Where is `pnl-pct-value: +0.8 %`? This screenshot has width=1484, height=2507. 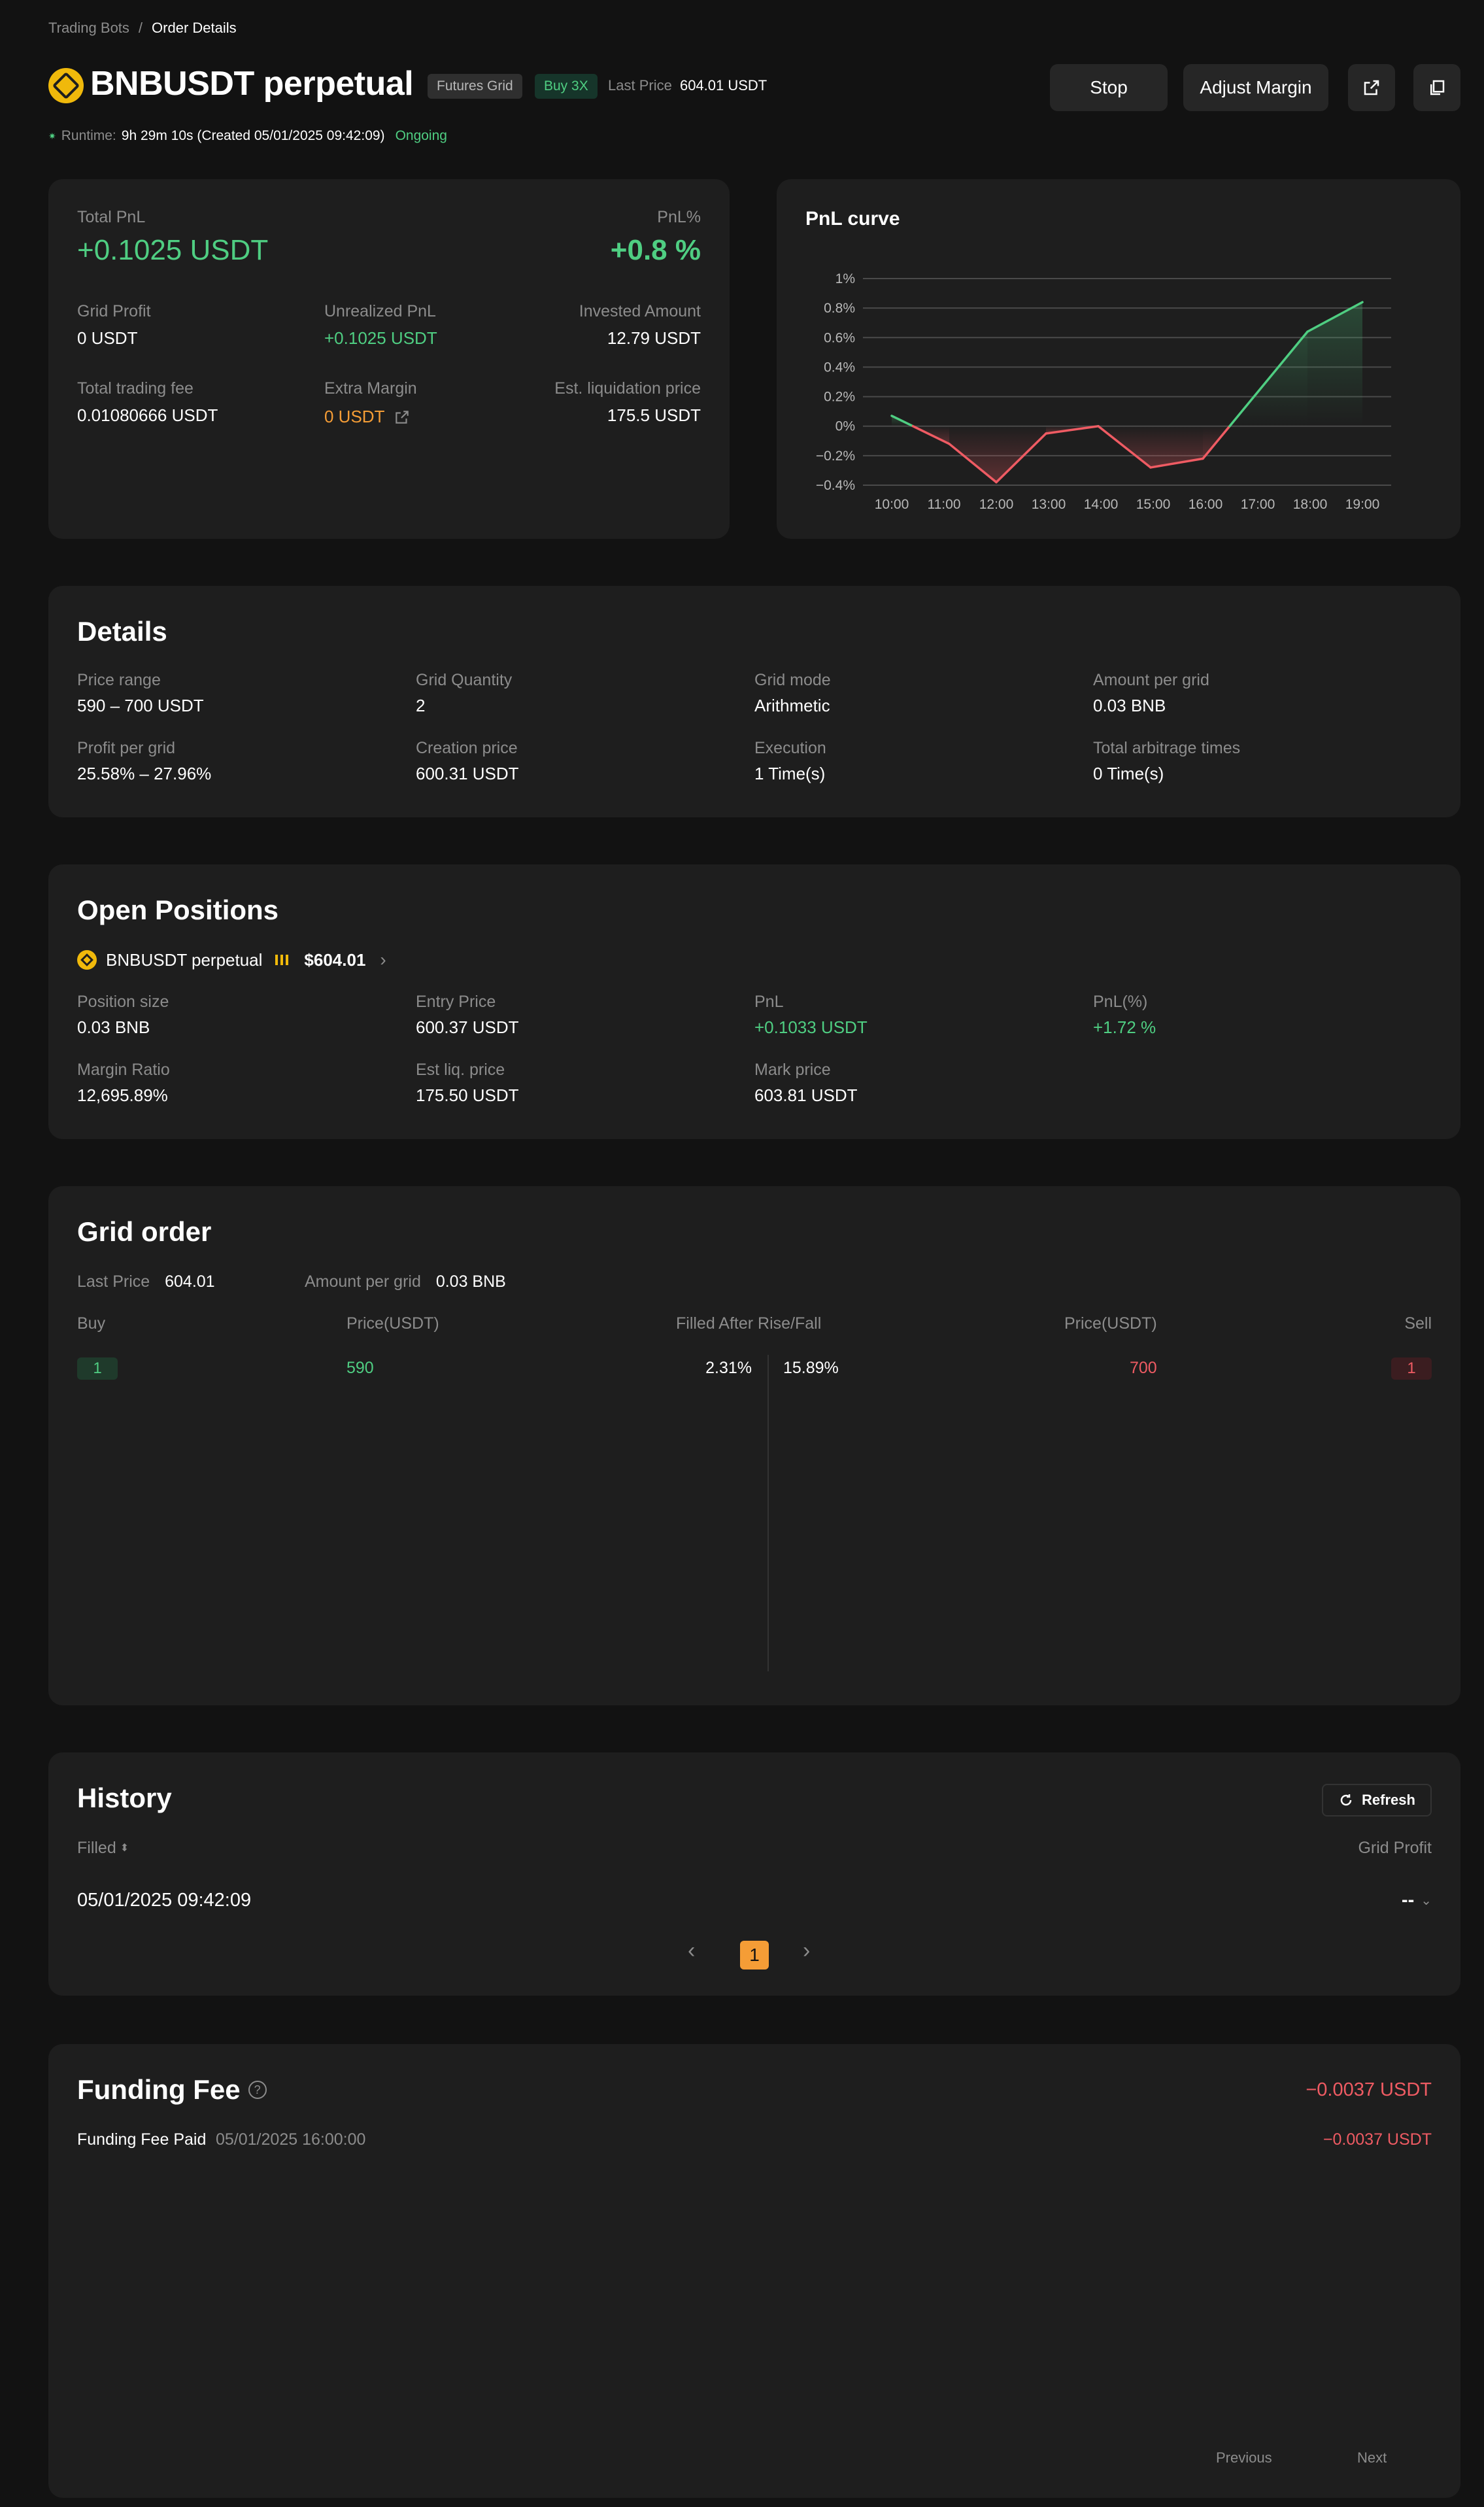
pnl-pct-value: +0.8 % is located at coordinates (655, 250).